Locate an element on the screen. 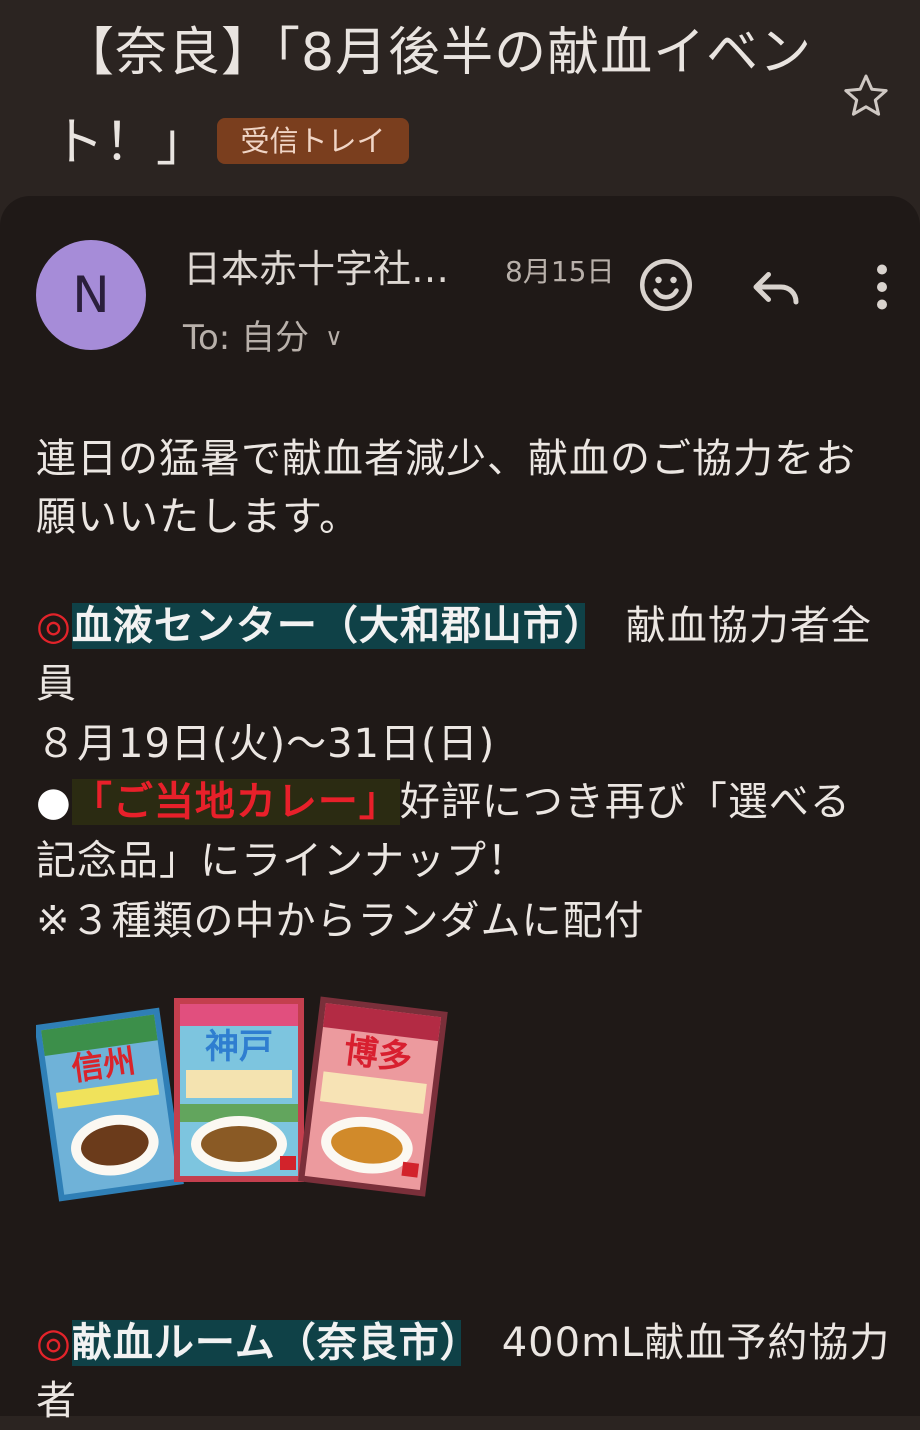  chevron-down-icon: ∨ is located at coordinates (334, 337).